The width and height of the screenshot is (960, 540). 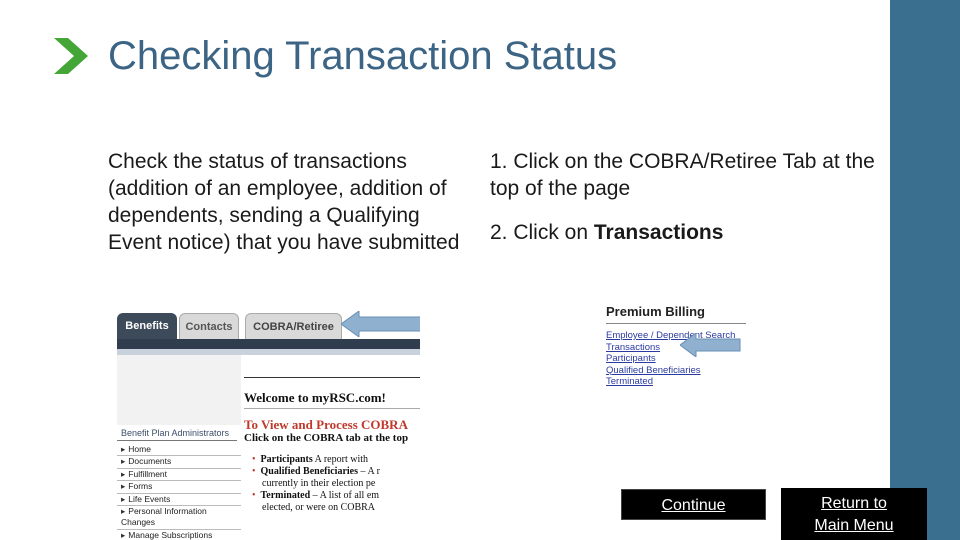 What do you see at coordinates (179, 475) in the screenshot?
I see `menu-item-fulfillment: Fulfillment` at bounding box center [179, 475].